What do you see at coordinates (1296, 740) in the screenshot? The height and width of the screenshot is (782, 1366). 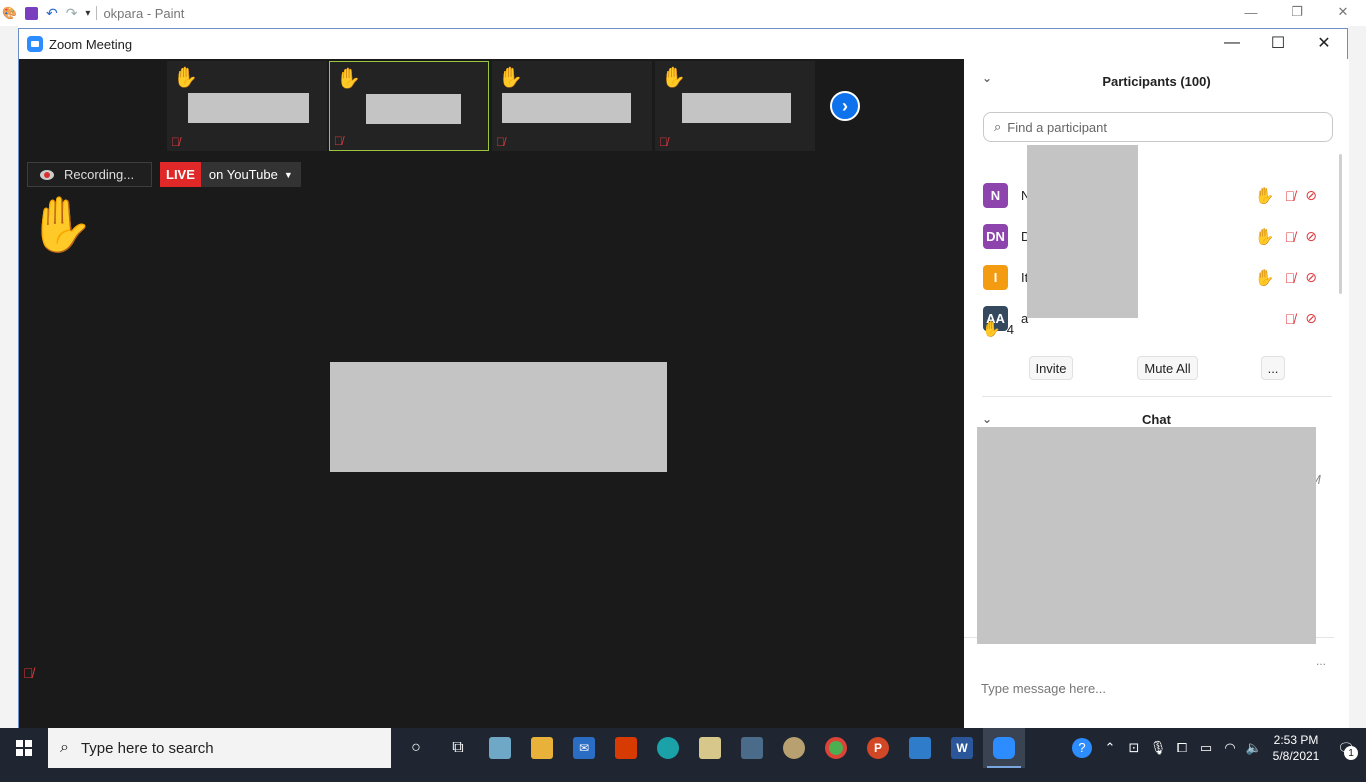 I see `clock-time: 2:53 PM` at bounding box center [1296, 740].